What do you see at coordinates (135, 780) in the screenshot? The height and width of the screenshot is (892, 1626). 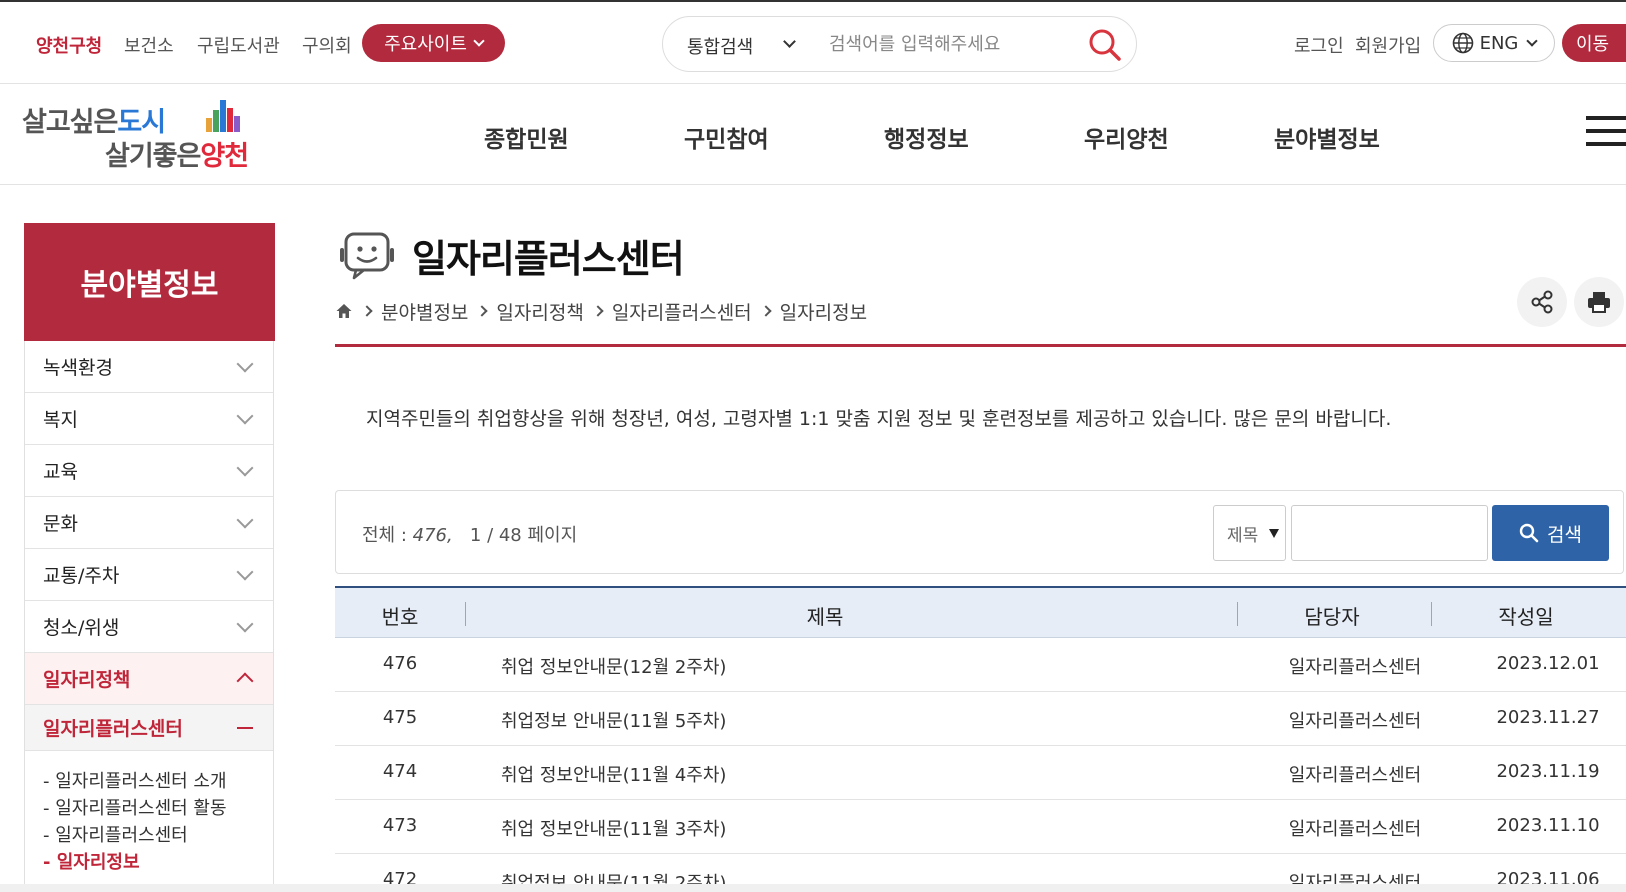 I see `sidebar-link-center-intro: - 일자리플러스센터 소개` at bounding box center [135, 780].